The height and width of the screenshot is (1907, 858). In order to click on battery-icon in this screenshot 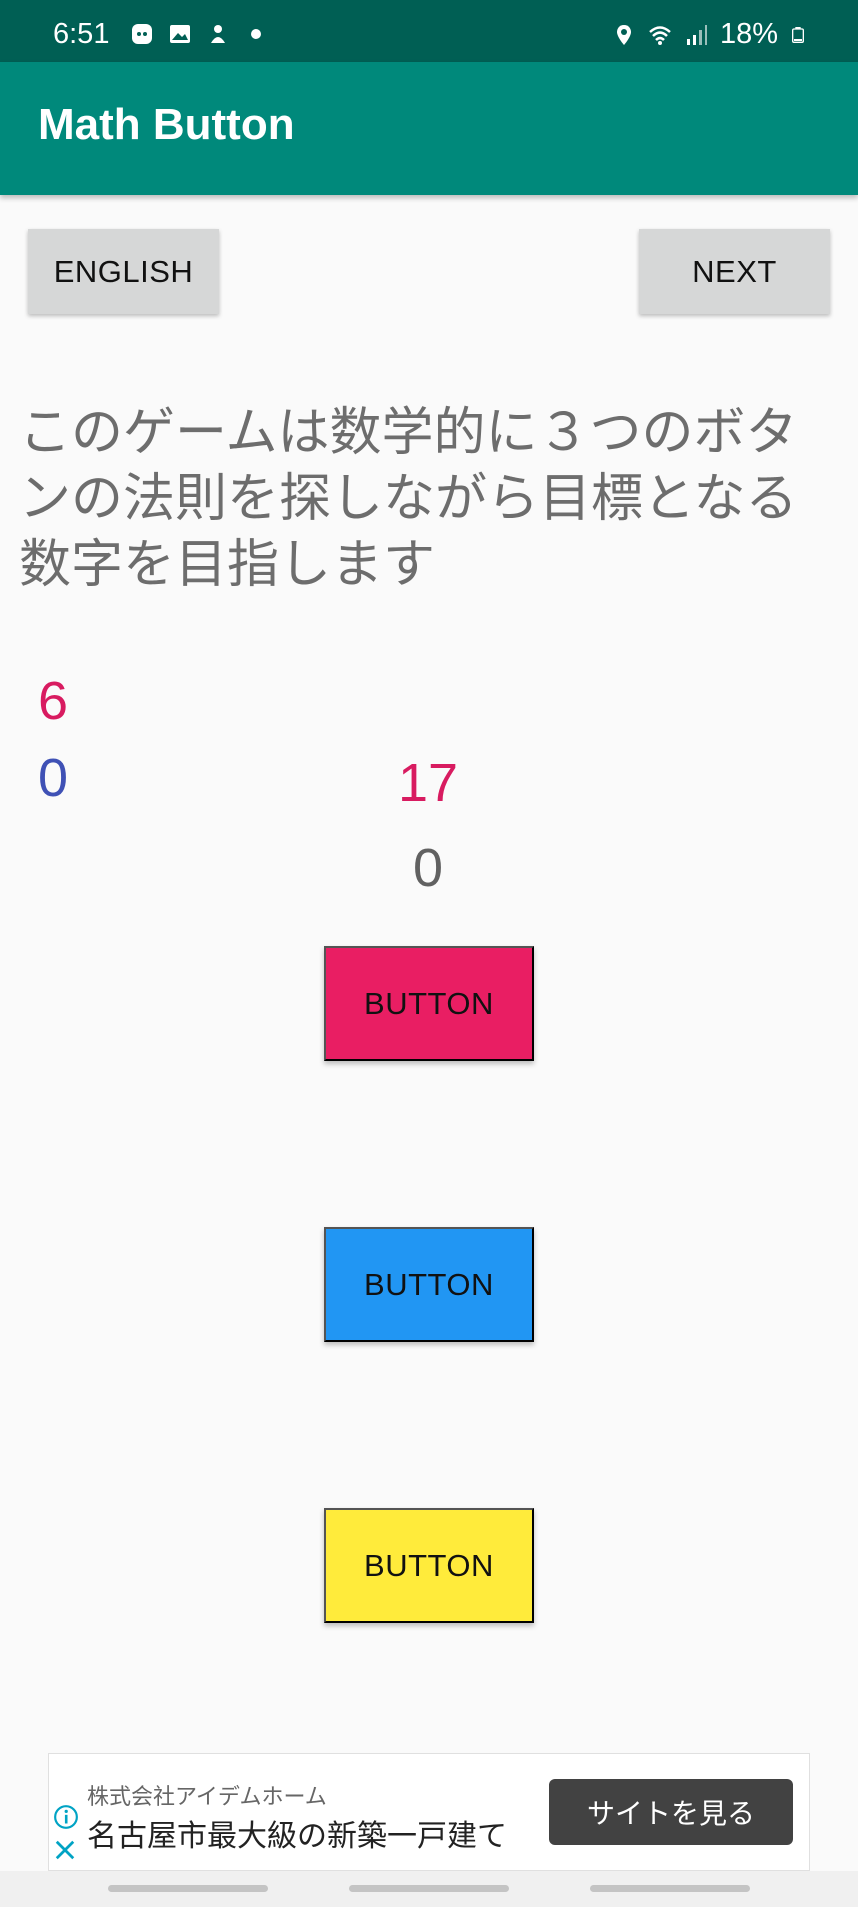, I will do `click(798, 34)`.